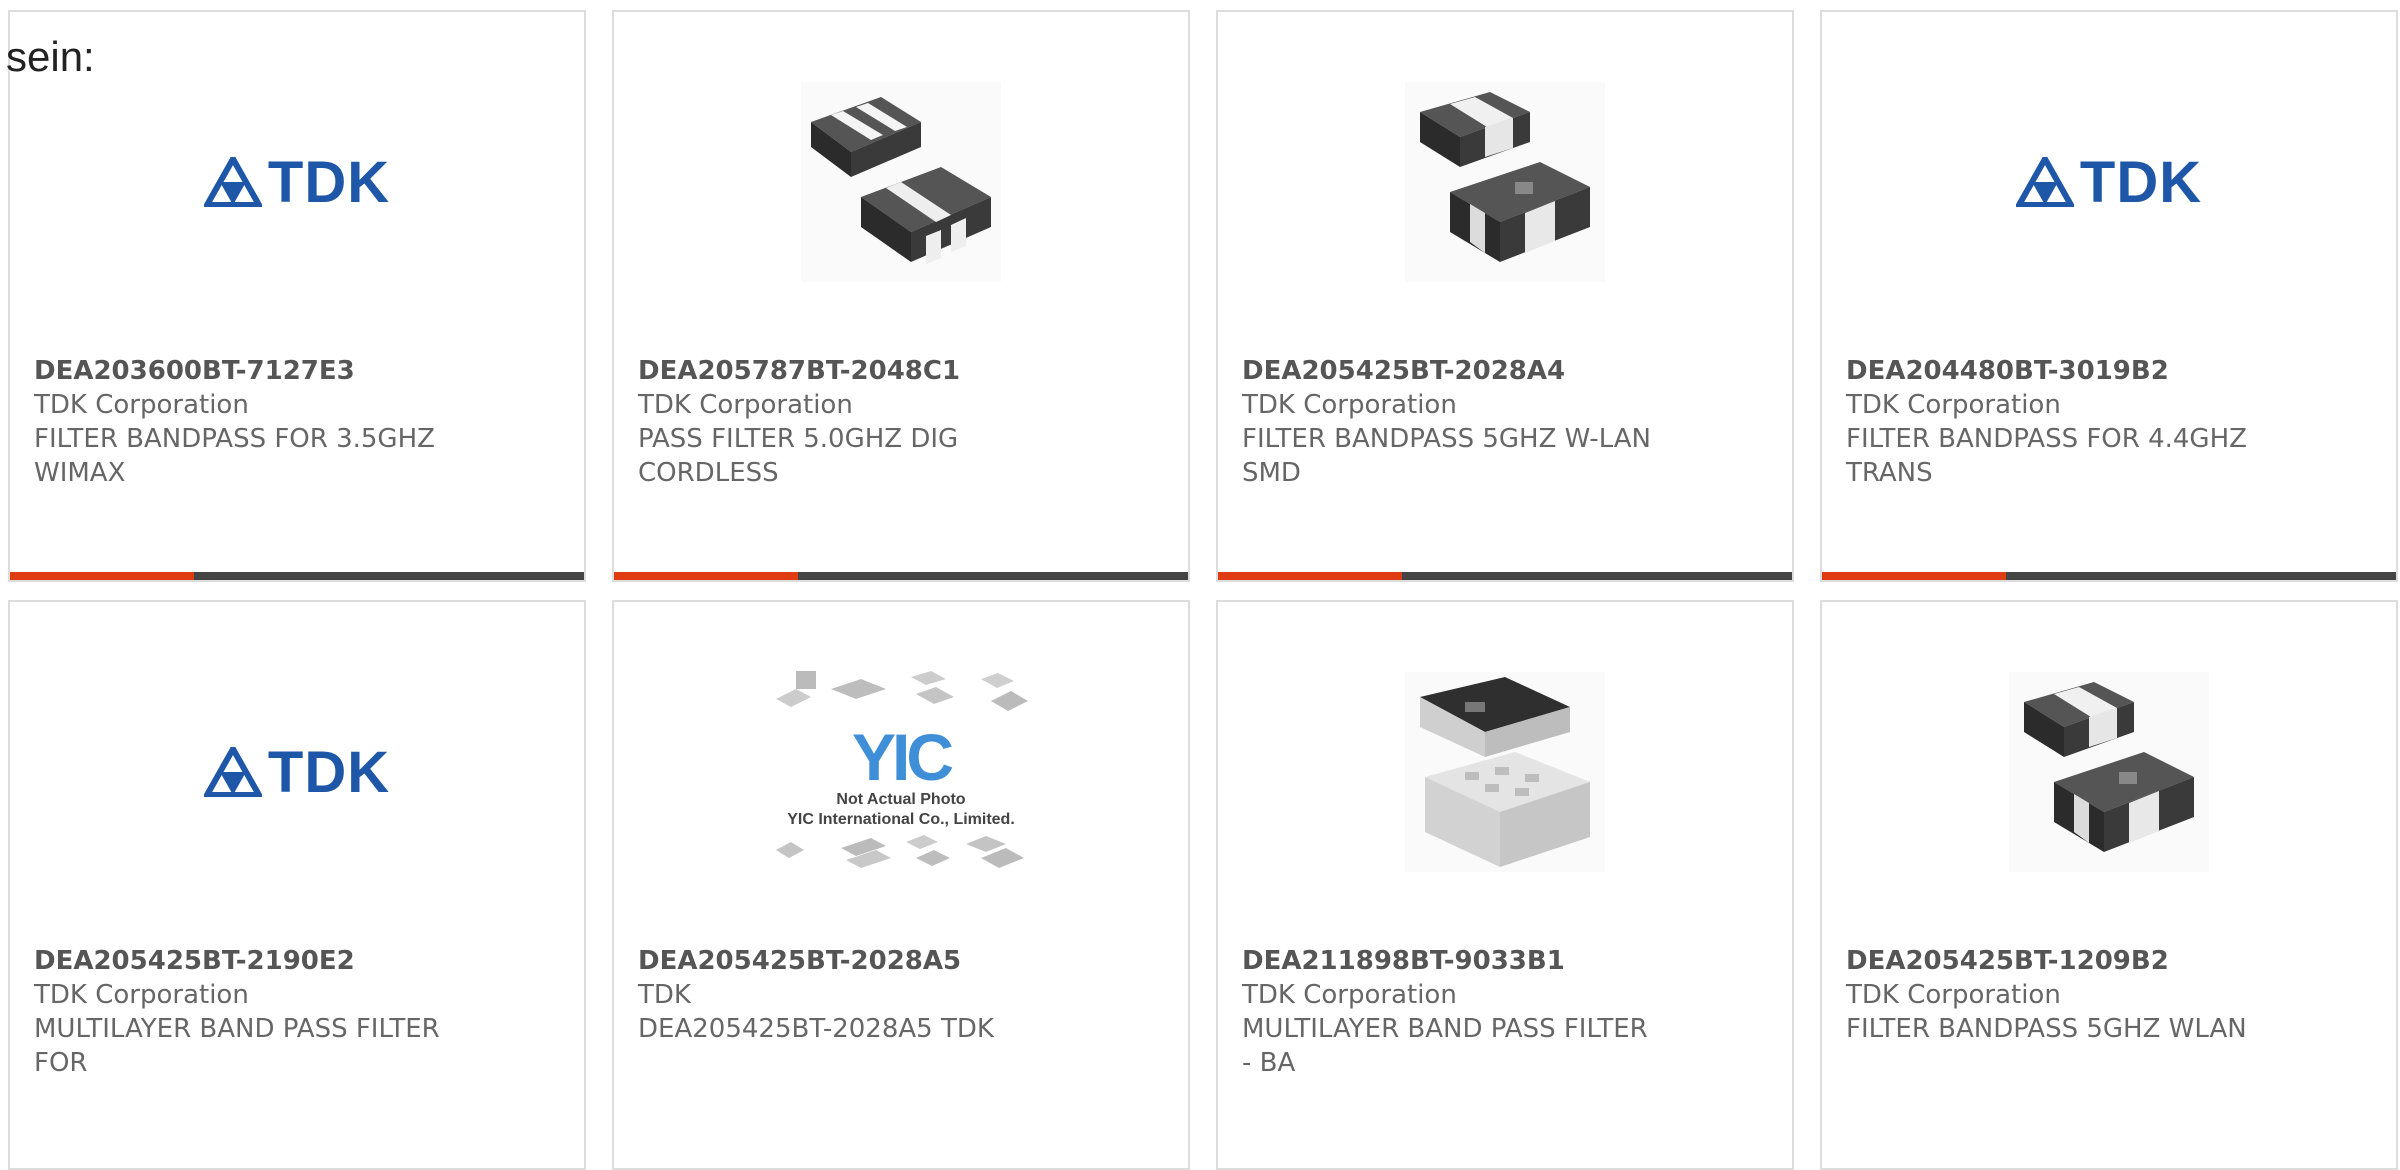 This screenshot has width=2400, height=1170. Describe the element at coordinates (1889, 473) in the screenshot. I see `description-line: TRANS` at that location.